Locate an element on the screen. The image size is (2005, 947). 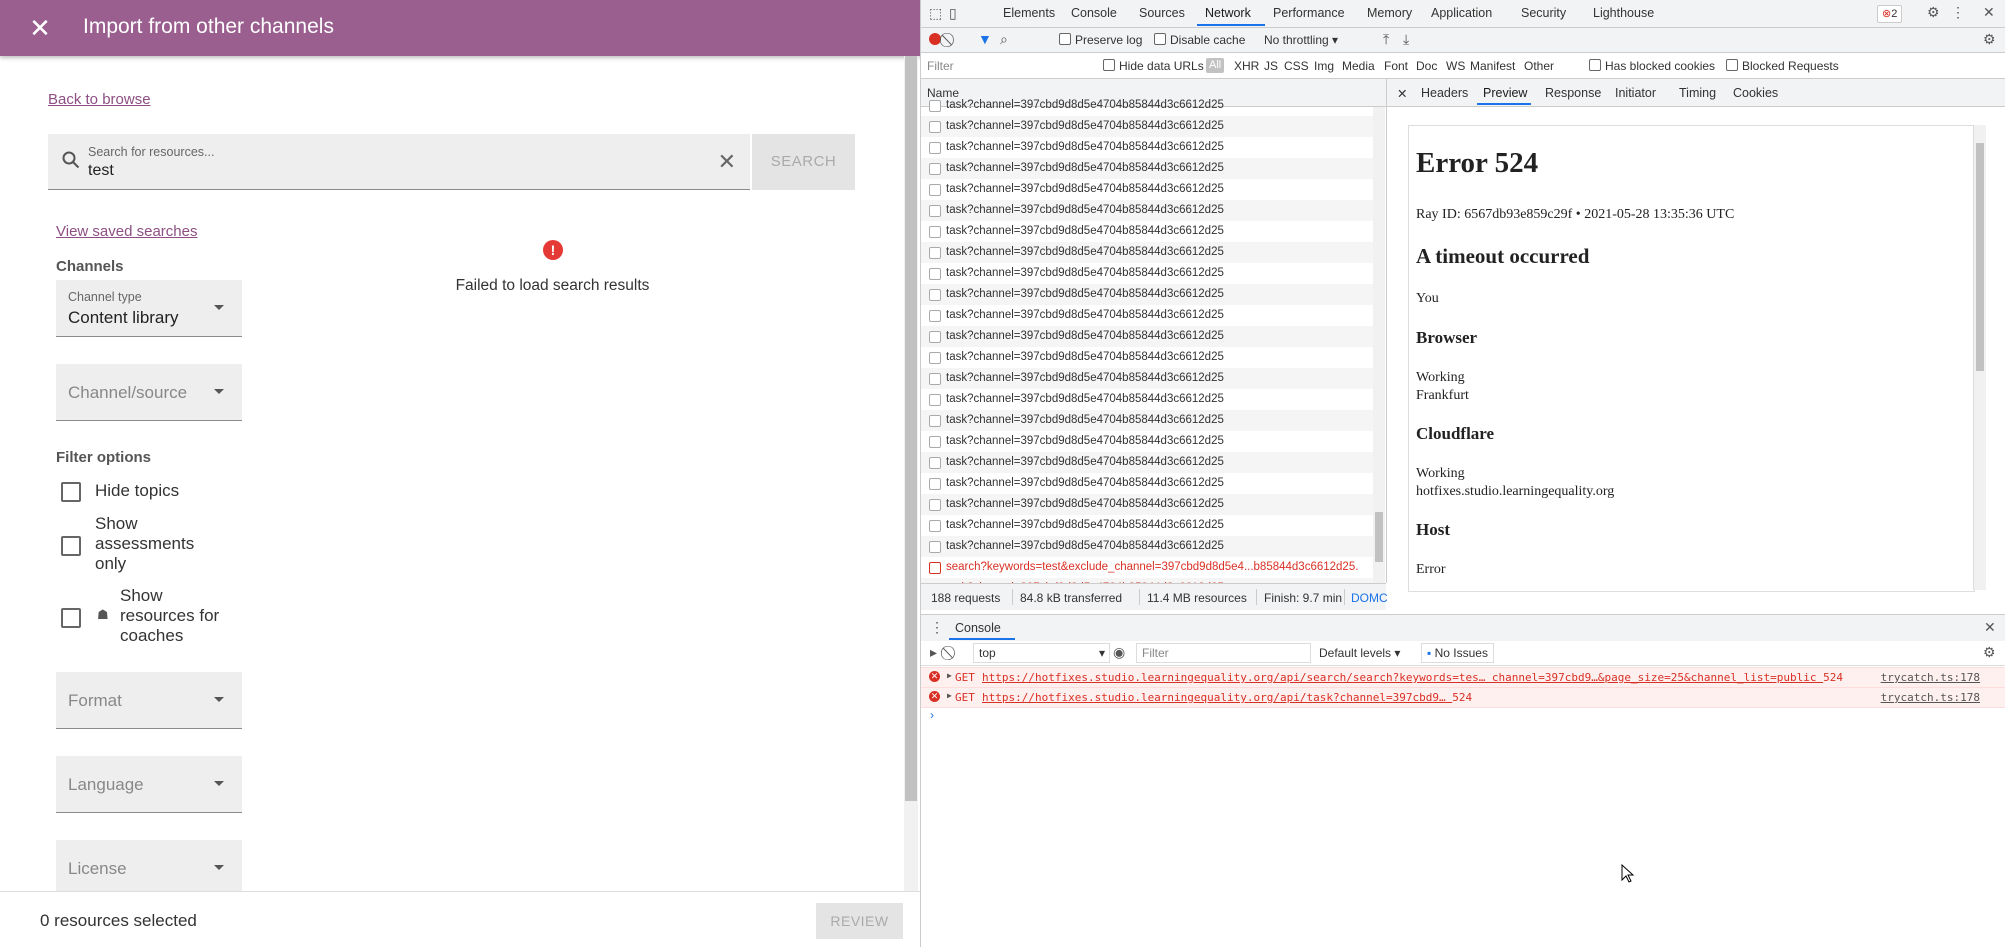
network-settings-icon: ⚙ is located at coordinates (1989, 39).